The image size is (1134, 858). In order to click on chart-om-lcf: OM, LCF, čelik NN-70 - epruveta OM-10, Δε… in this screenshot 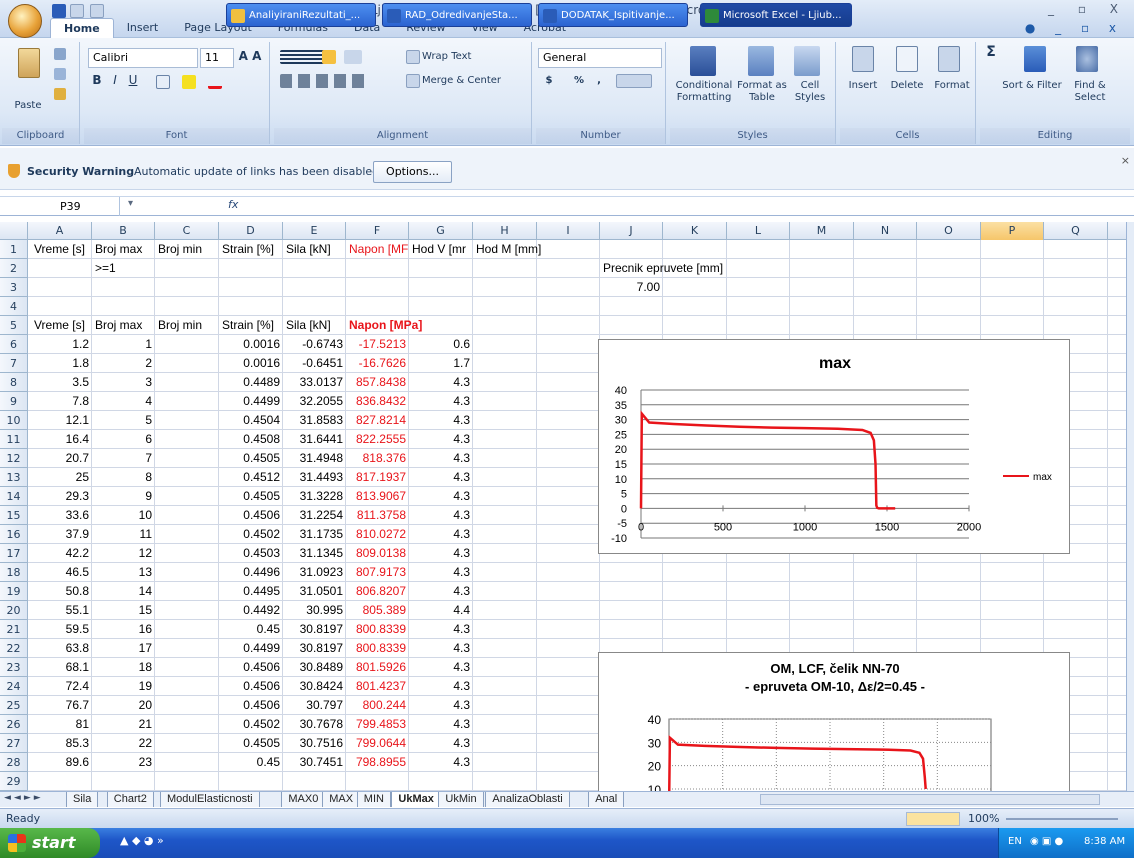, I will do `click(834, 721)`.